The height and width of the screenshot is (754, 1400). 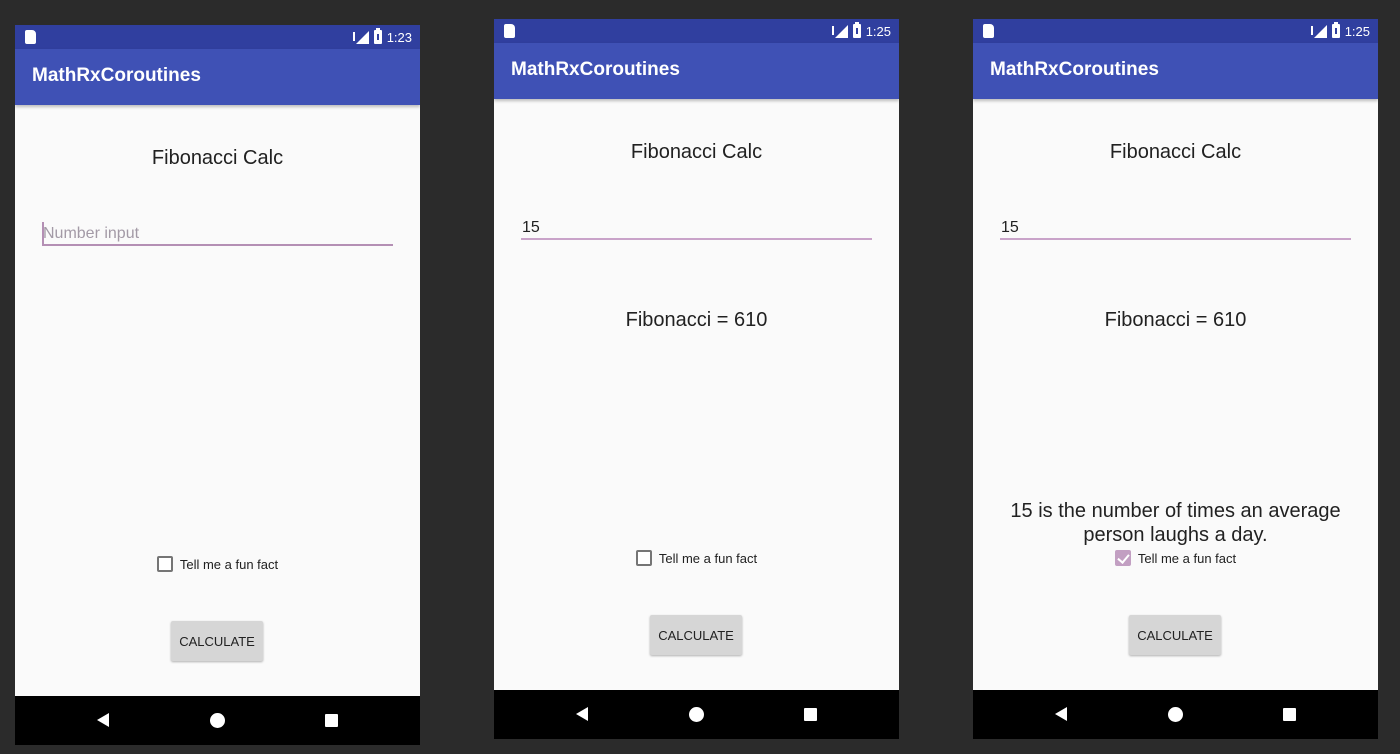 What do you see at coordinates (217, 37) in the screenshot?
I see `status-bar: 1:23` at bounding box center [217, 37].